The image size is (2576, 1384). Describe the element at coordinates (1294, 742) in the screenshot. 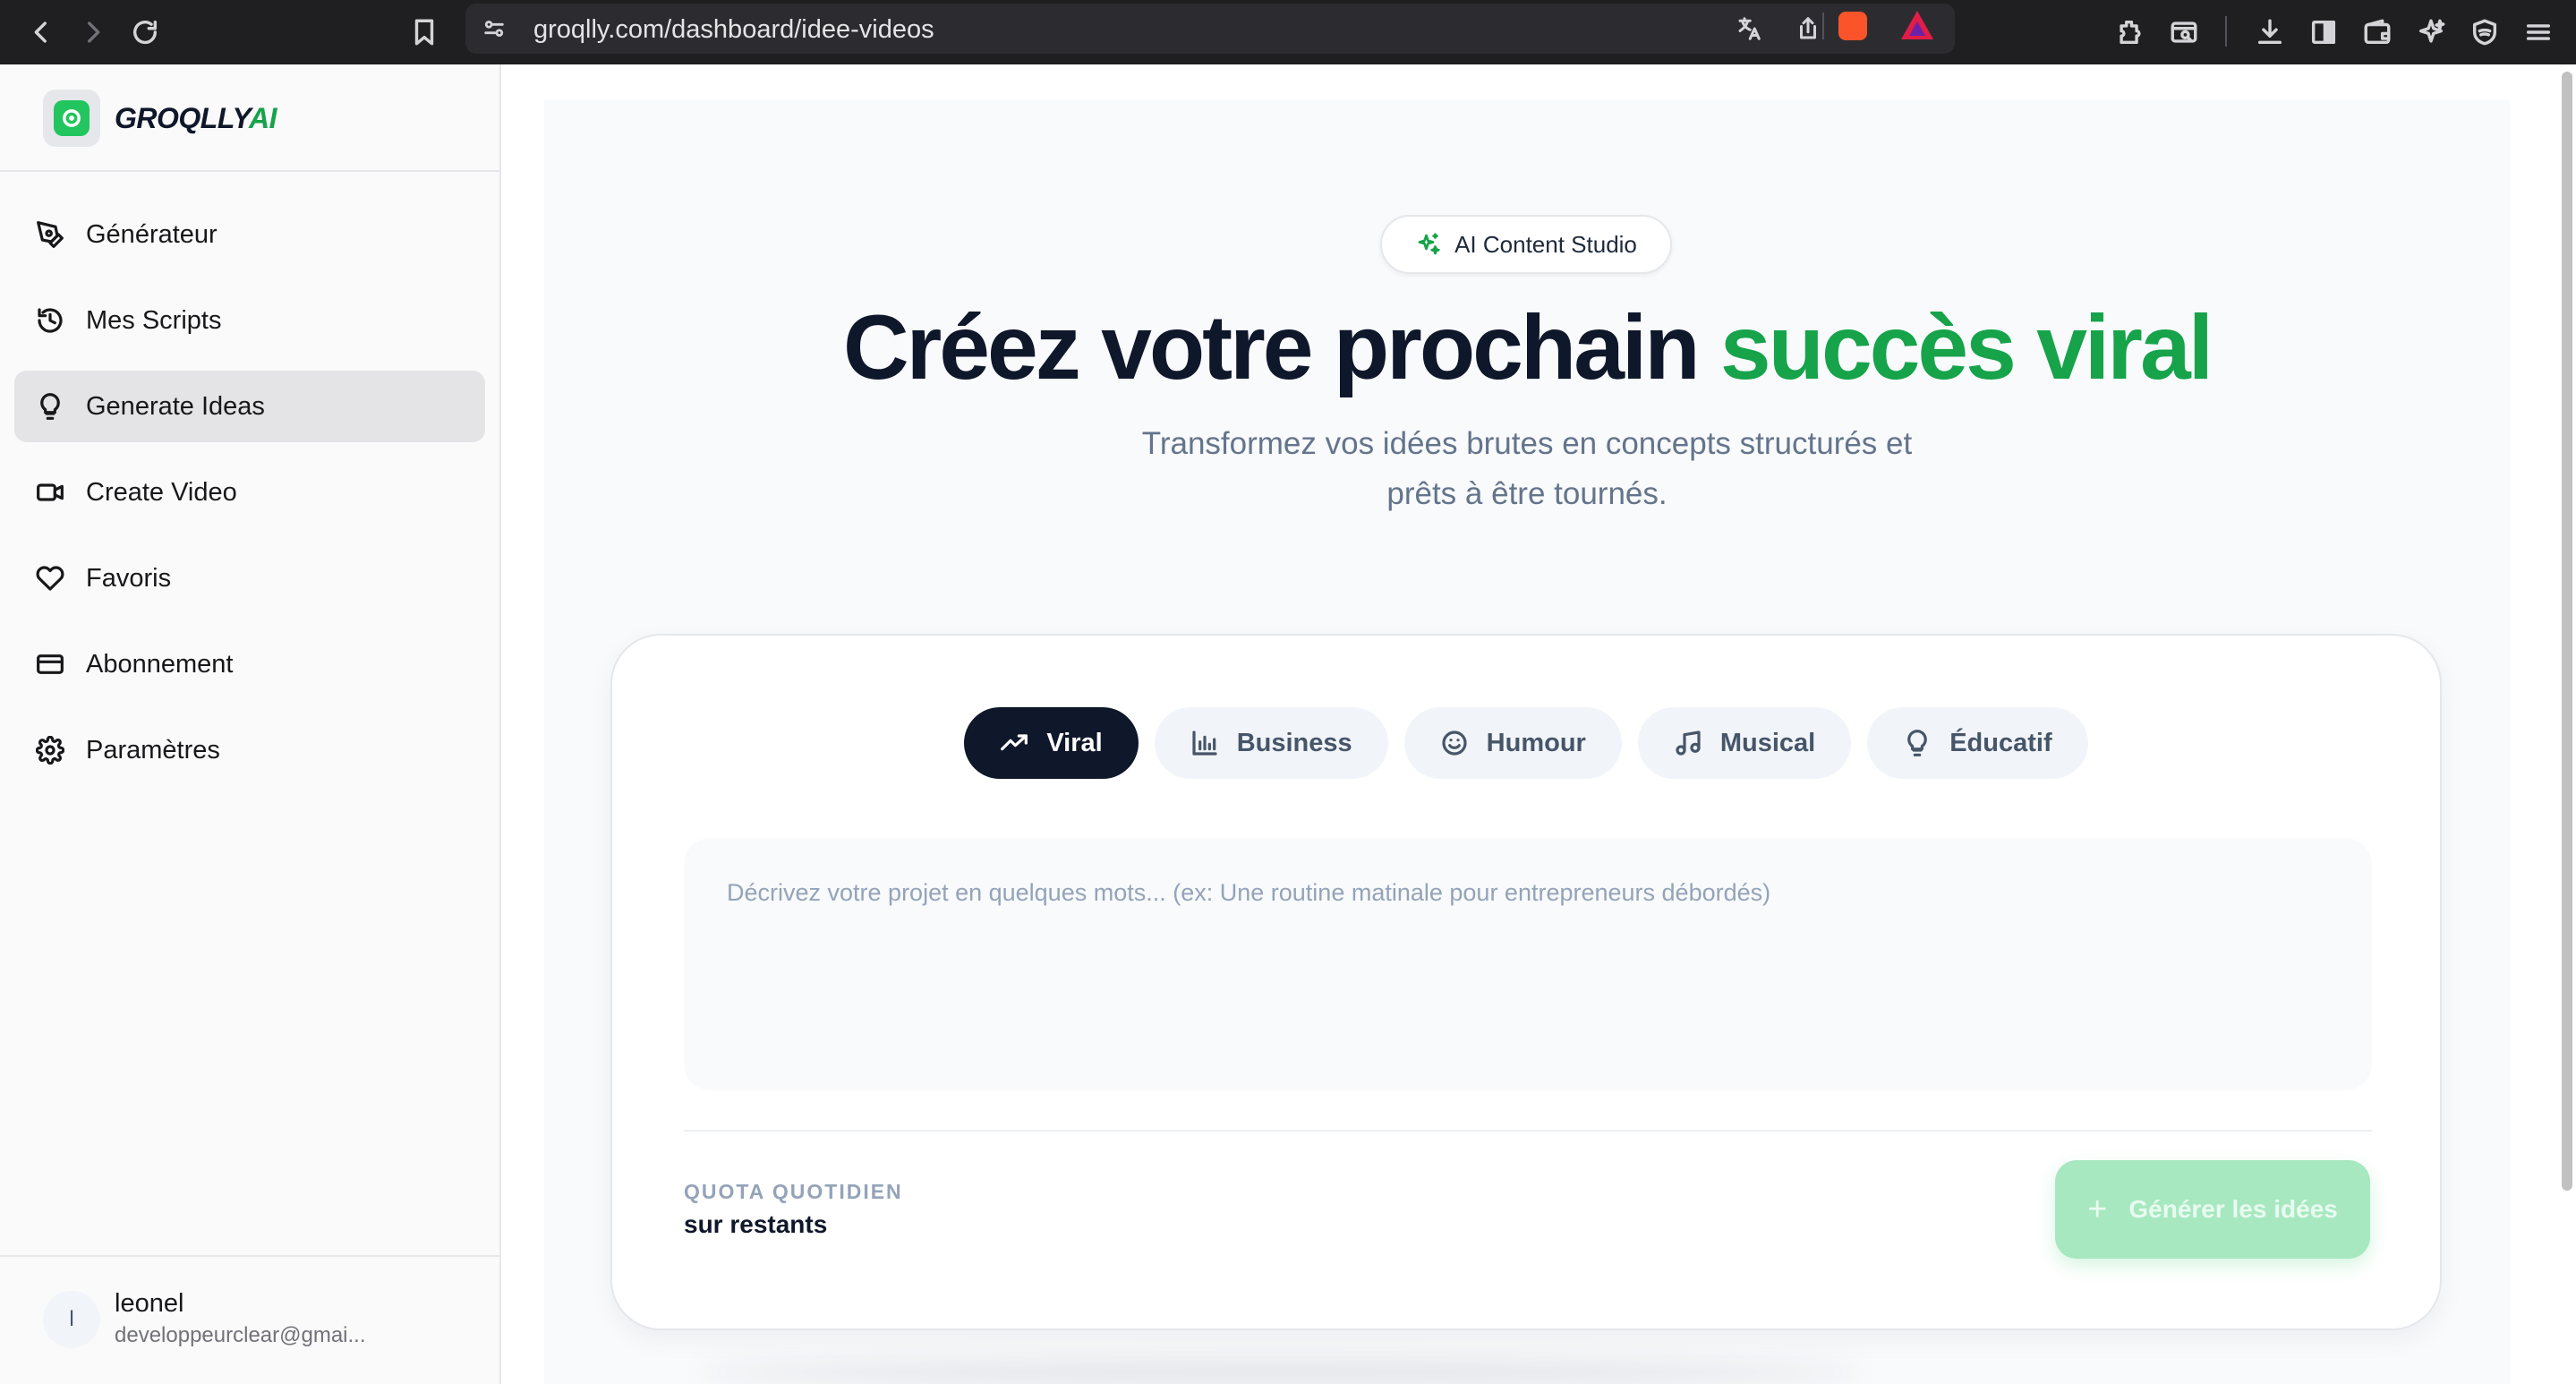

I see `tab-label: Business` at that location.